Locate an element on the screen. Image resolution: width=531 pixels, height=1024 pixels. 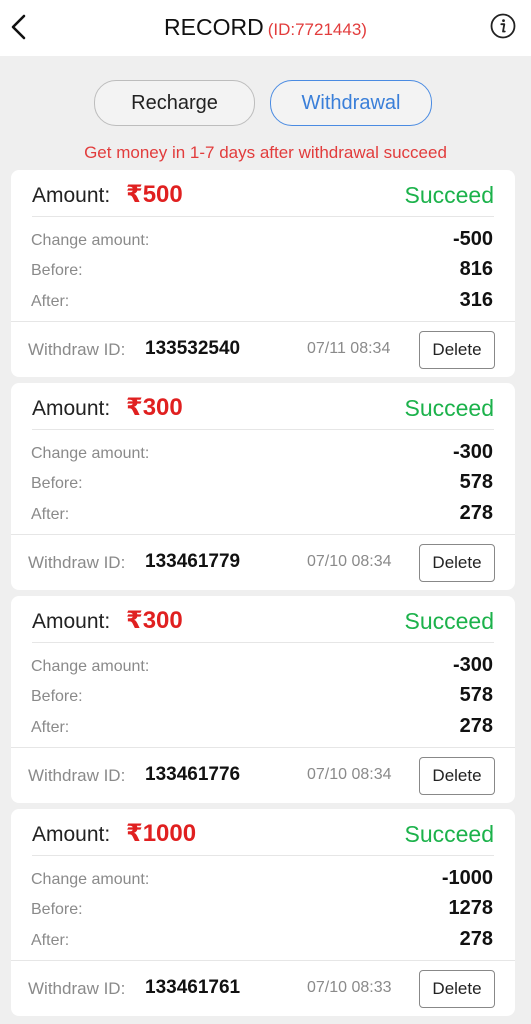
info-button is located at coordinates (503, 26).